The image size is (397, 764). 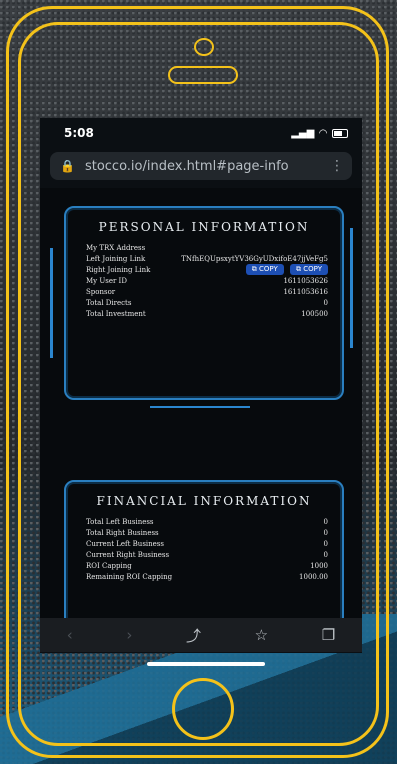 I want to click on row-value: 1000, so click(x=319, y=565).